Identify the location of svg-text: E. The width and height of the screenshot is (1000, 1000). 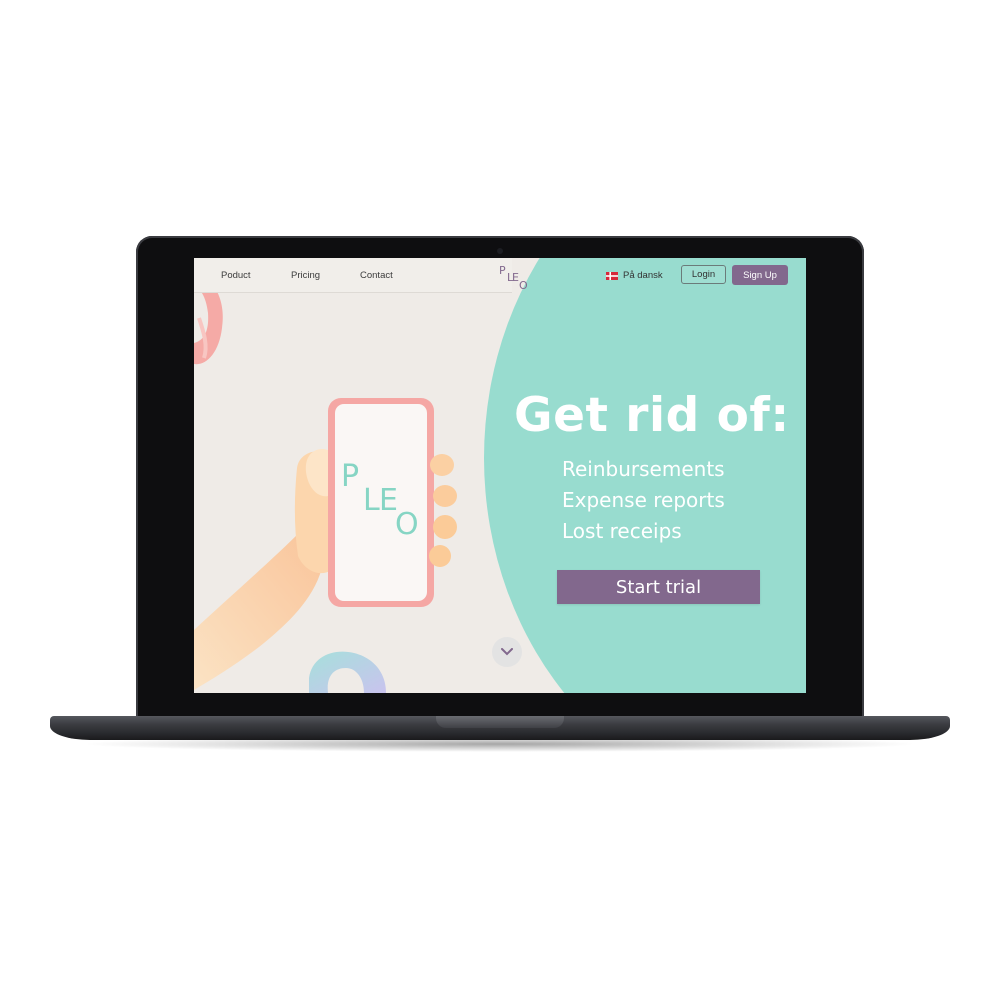
(515, 277).